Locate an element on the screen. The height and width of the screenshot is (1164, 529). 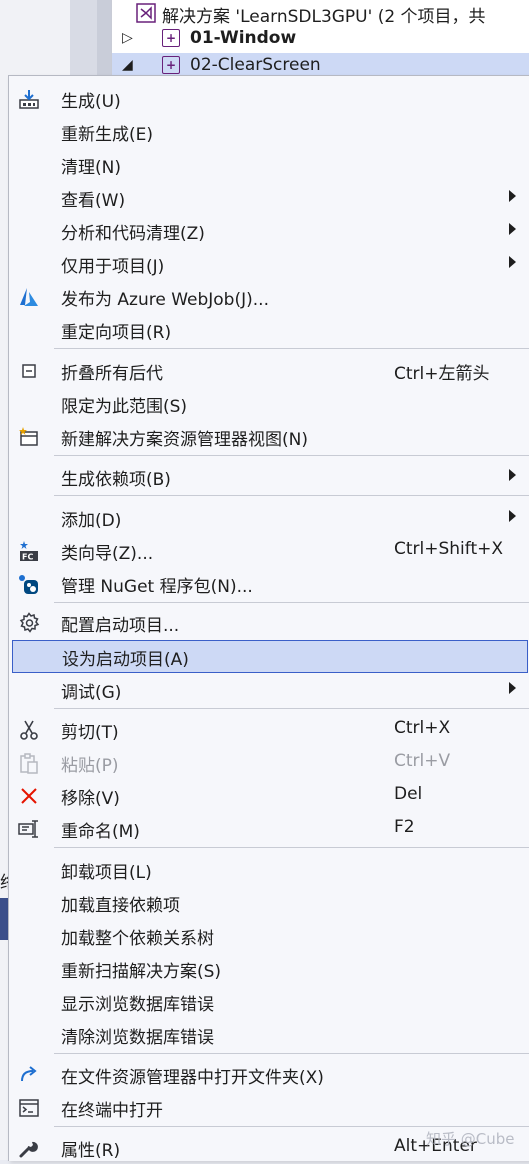
solution-label: 解决方案 'LearnSDL3GPU' (2 个项目，共 is located at coordinates (324, 17).